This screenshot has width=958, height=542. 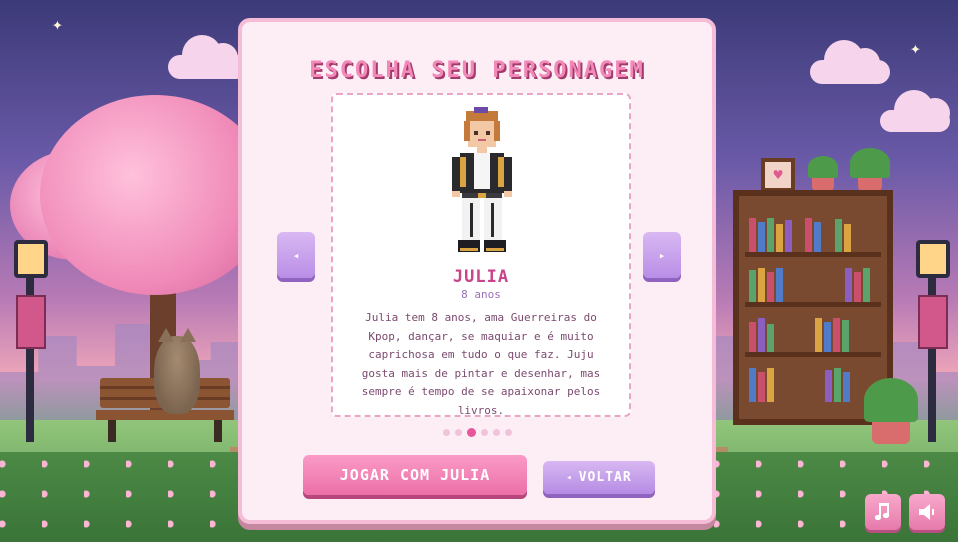 I want to click on cloud-left, so click(x=208, y=57).